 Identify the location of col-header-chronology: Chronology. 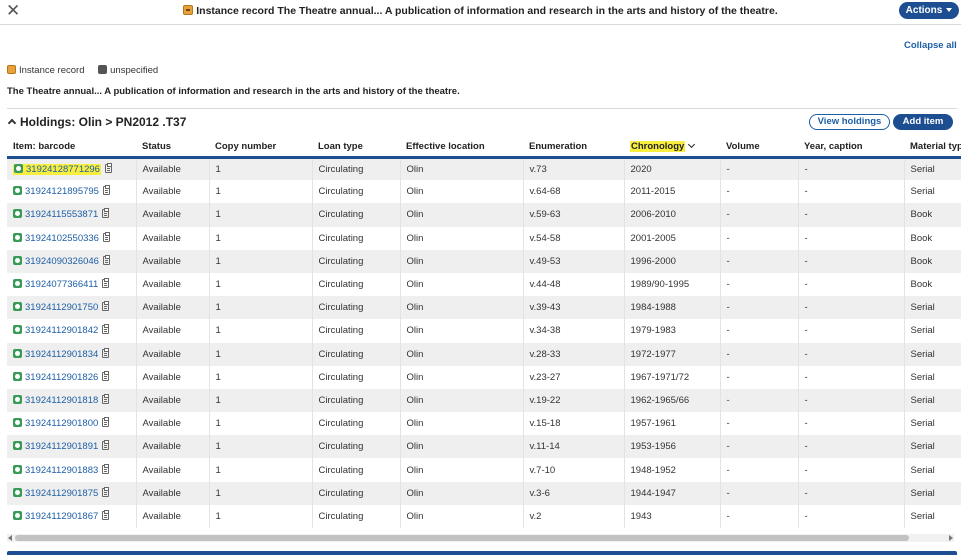
(672, 148).